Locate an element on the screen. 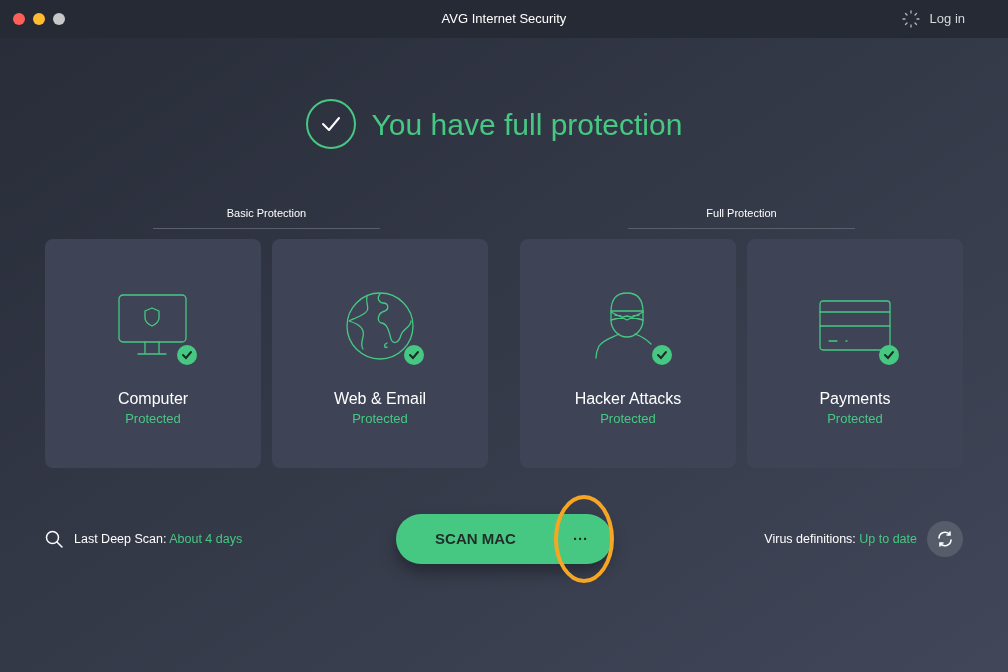 The height and width of the screenshot is (672, 1008). login-button: Log in is located at coordinates (933, 19).